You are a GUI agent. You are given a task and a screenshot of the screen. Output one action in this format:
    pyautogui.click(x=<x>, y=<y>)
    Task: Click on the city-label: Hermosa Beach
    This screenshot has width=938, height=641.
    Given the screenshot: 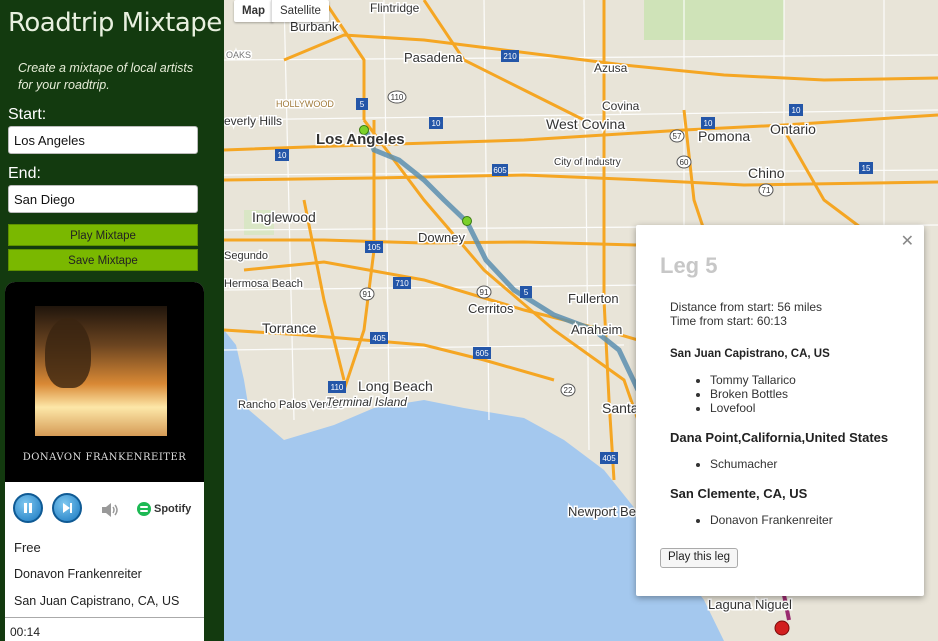 What is the action you would take?
    pyautogui.click(x=263, y=284)
    